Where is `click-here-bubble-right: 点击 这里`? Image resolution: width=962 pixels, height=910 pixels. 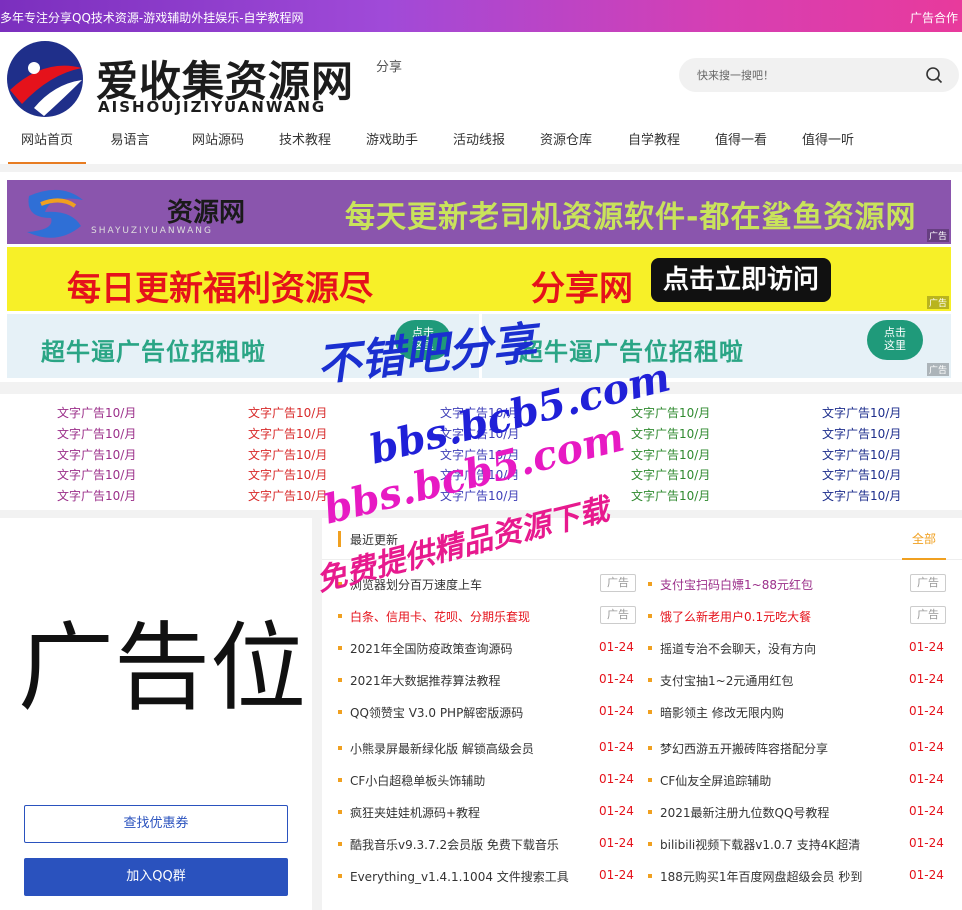 click-here-bubble-right: 点击 这里 is located at coordinates (895, 340).